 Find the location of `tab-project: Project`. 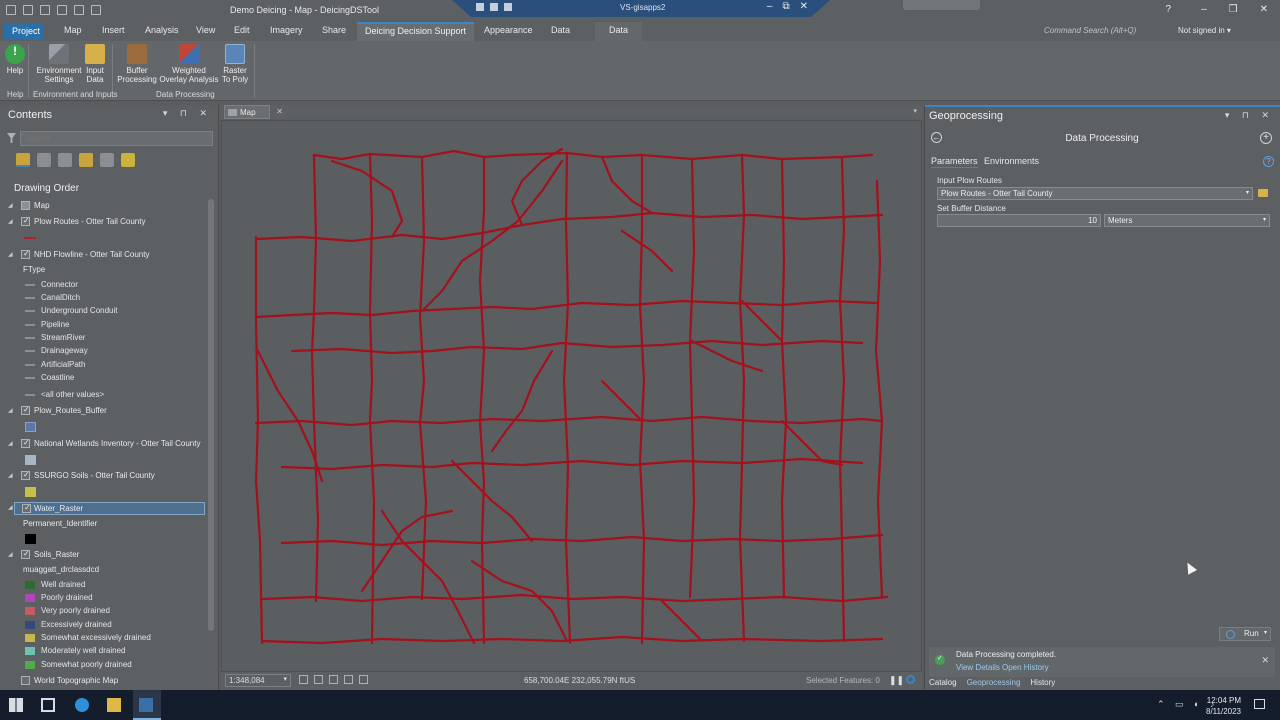

tab-project: Project is located at coordinates (24, 31).